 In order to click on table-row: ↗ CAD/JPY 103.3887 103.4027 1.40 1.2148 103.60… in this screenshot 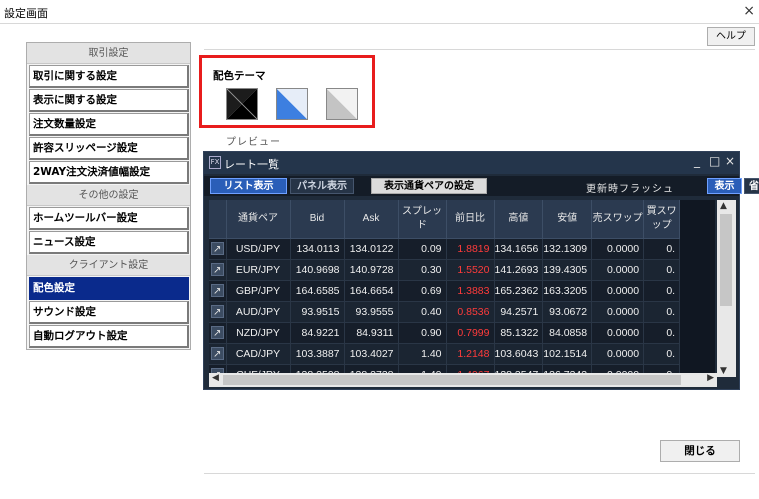, I will do `click(445, 354)`.